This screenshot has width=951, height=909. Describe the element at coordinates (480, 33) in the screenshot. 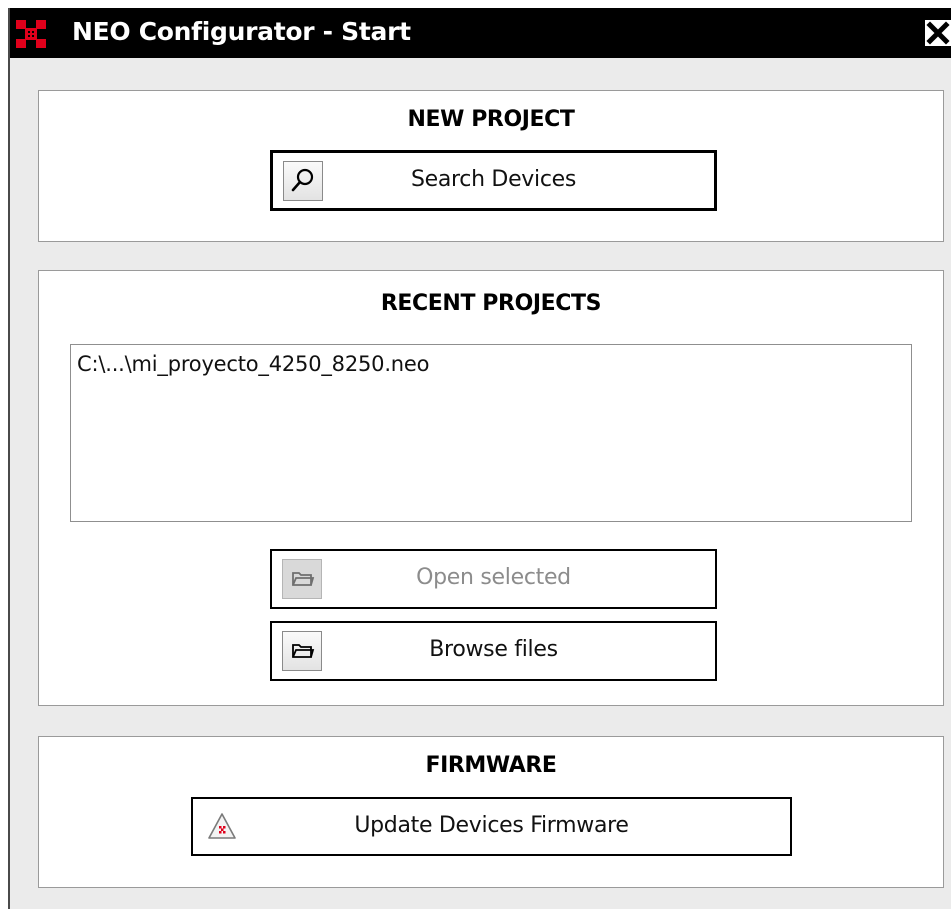

I see `title-bar: NEO Configurator - Start` at that location.